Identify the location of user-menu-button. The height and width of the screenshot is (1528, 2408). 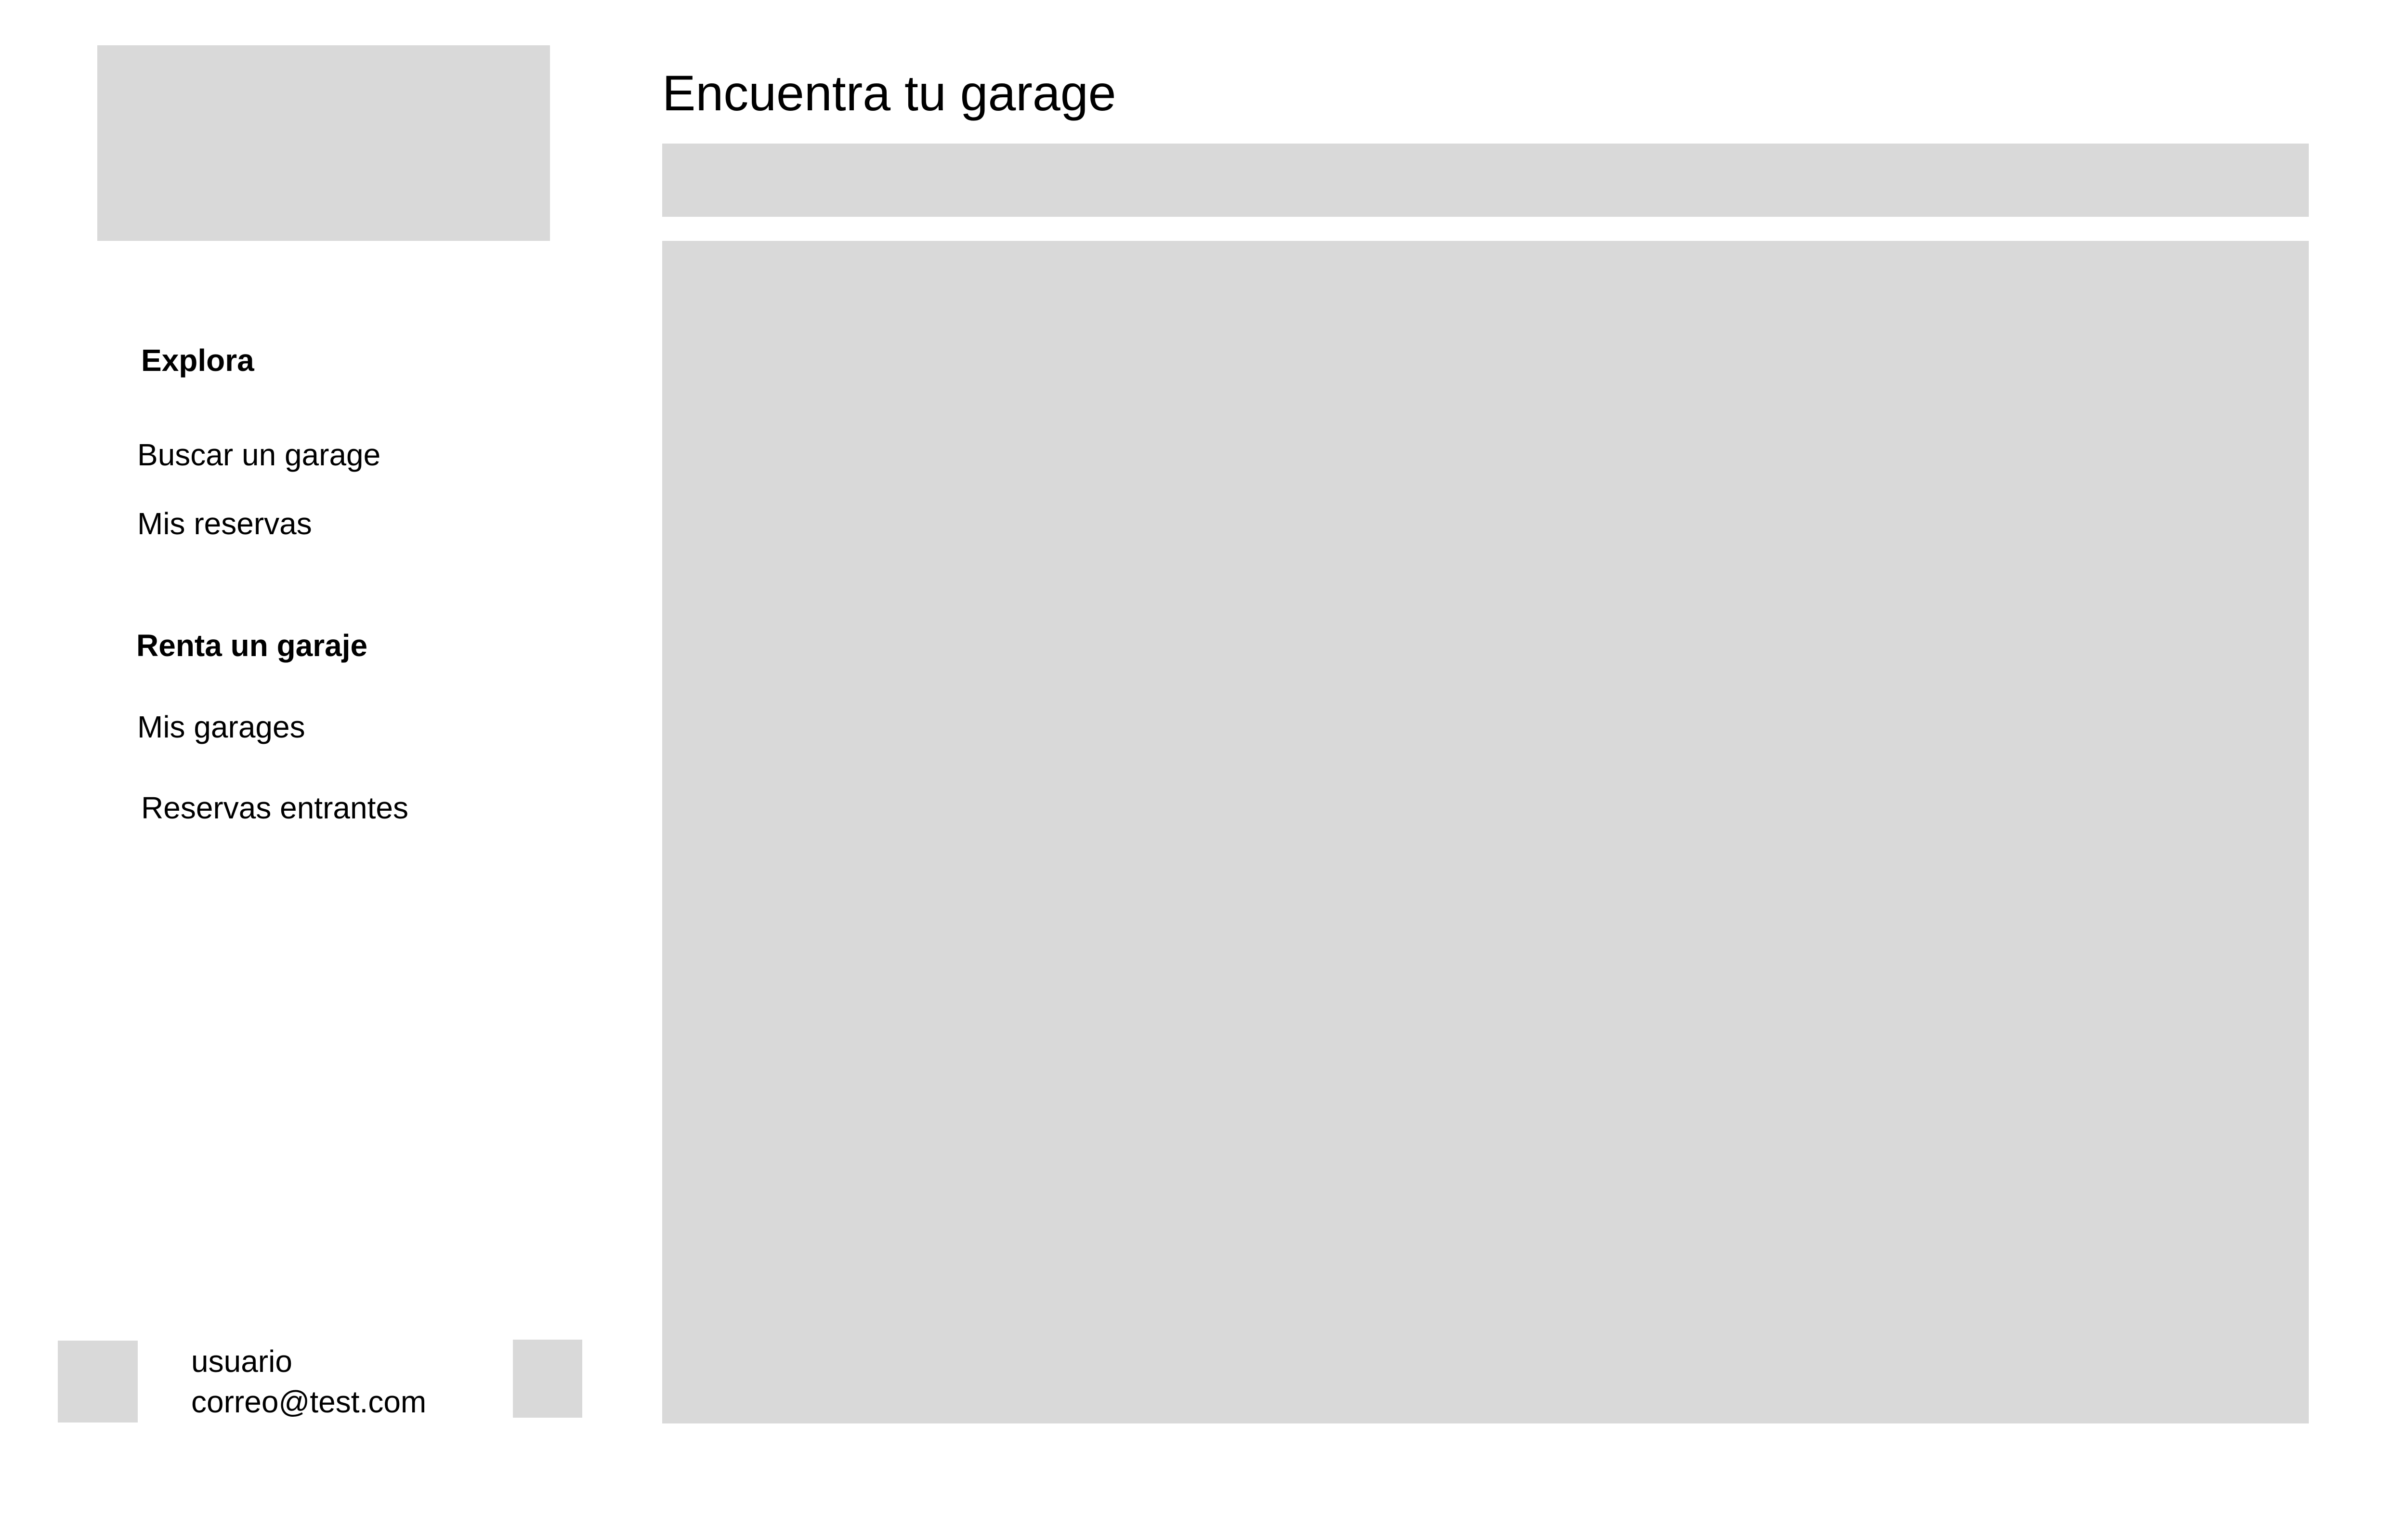
(547, 1379).